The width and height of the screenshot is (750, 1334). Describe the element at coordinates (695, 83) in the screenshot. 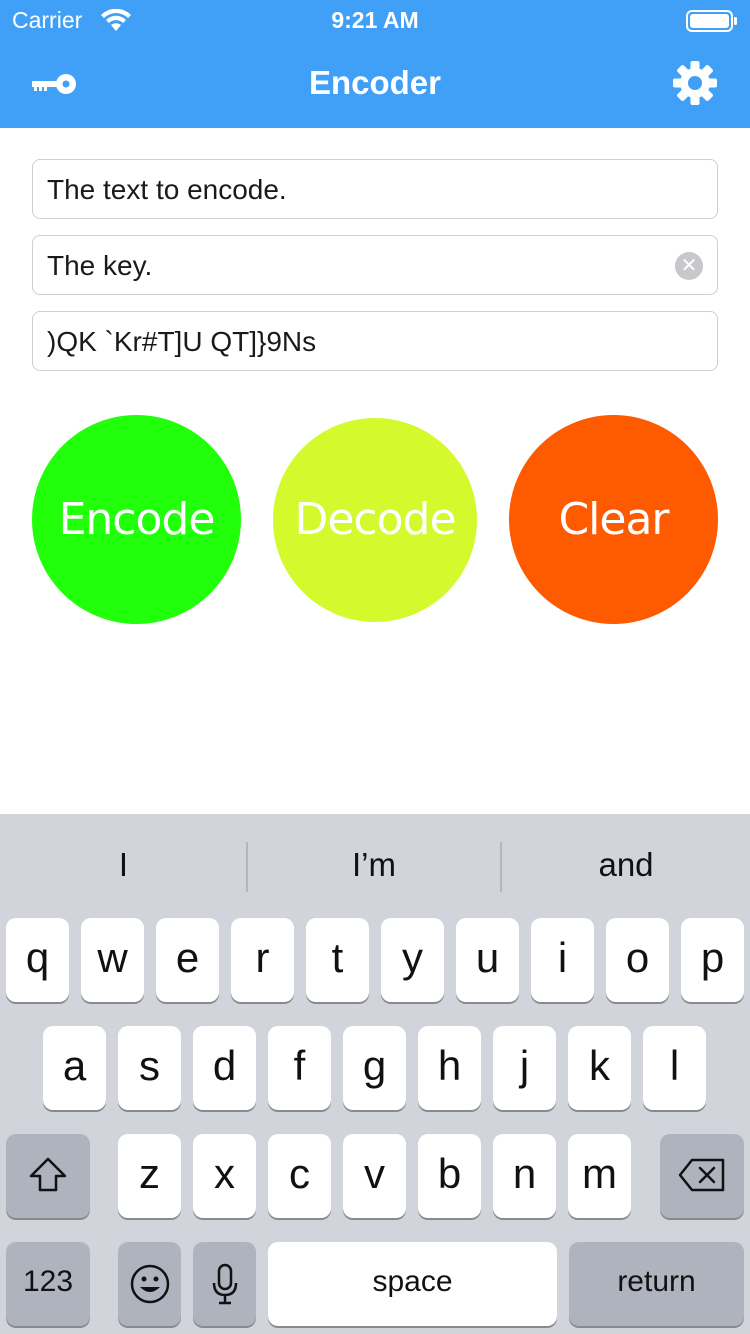

I see `gear-icon` at that location.